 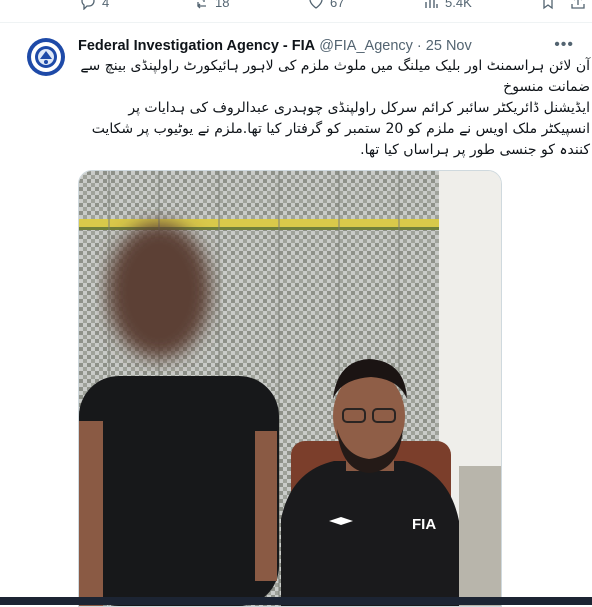 I want to click on bookmark-icon, so click(x=548, y=5).